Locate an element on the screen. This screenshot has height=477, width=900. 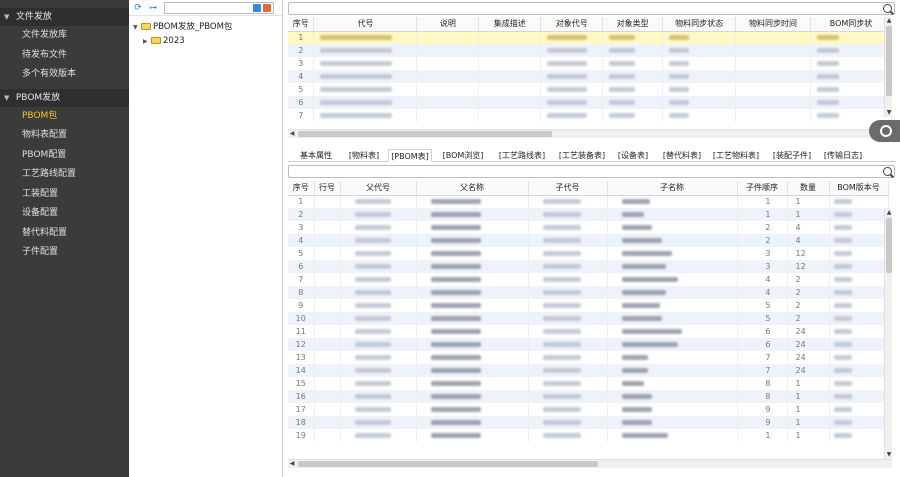
nav-item-pending-files: 待发布文件 is located at coordinates (64, 56).